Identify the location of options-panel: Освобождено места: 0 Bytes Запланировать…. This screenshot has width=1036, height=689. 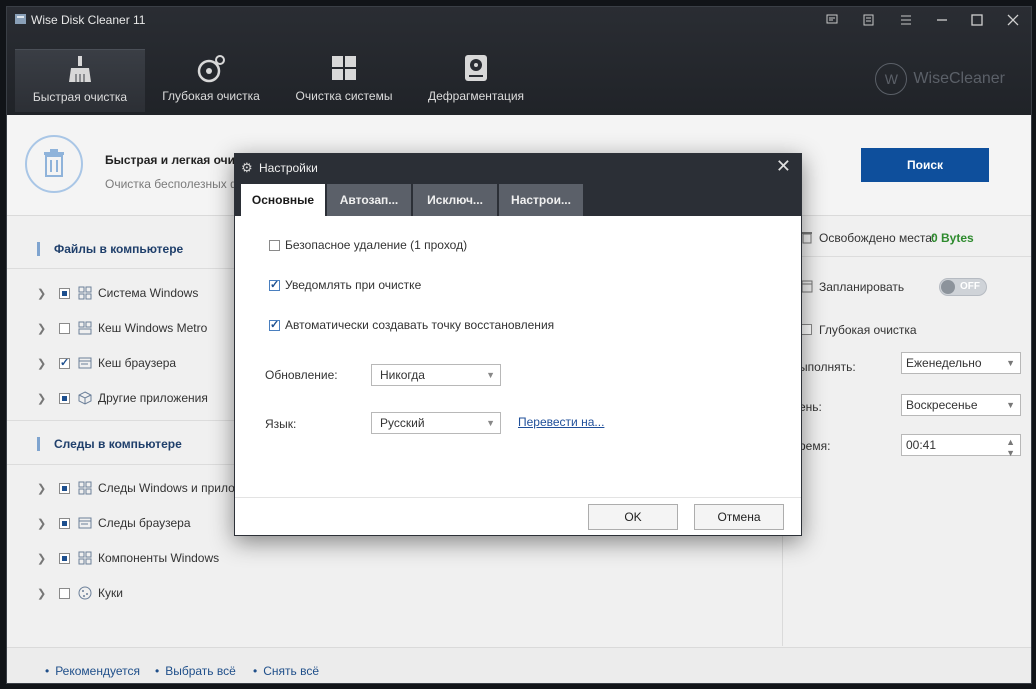
(906, 431).